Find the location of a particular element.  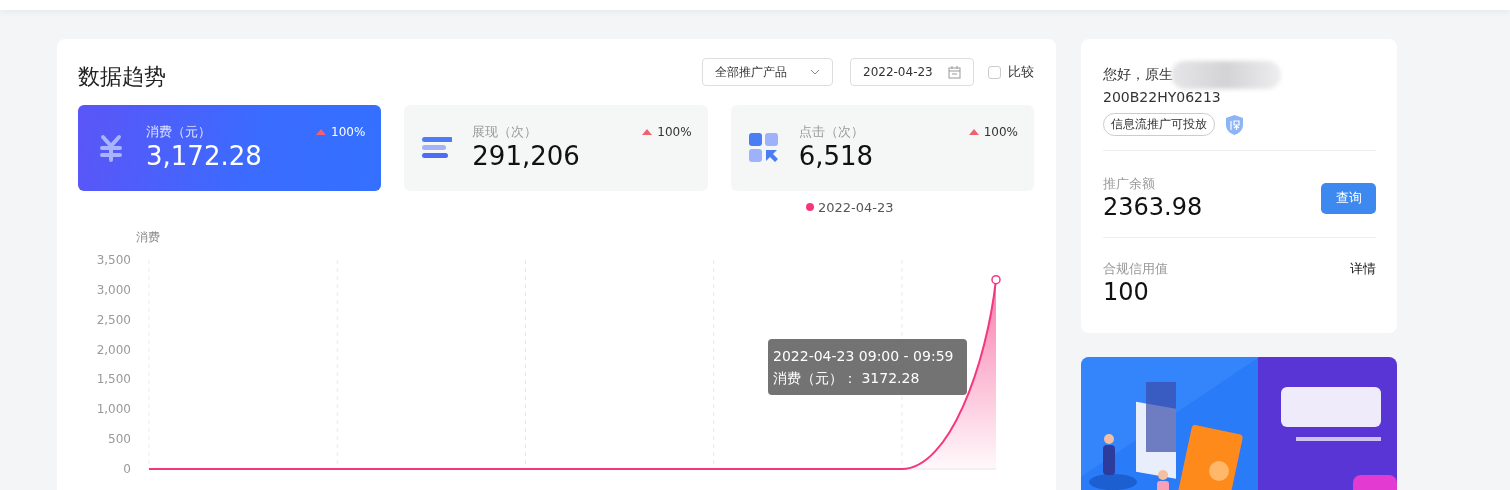

metric-label: 点击（次） is located at coordinates (831, 132).